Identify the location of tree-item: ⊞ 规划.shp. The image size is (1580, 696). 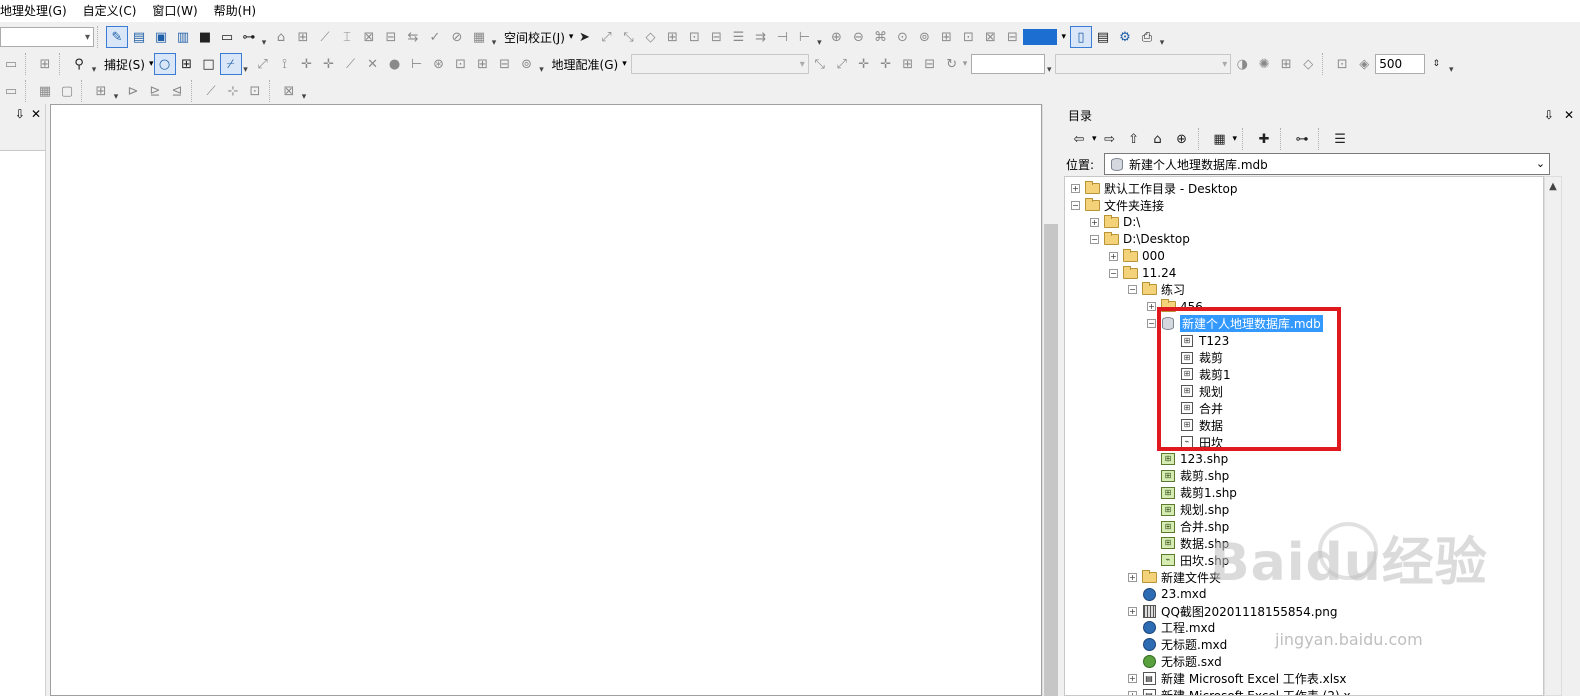
(1188, 509).